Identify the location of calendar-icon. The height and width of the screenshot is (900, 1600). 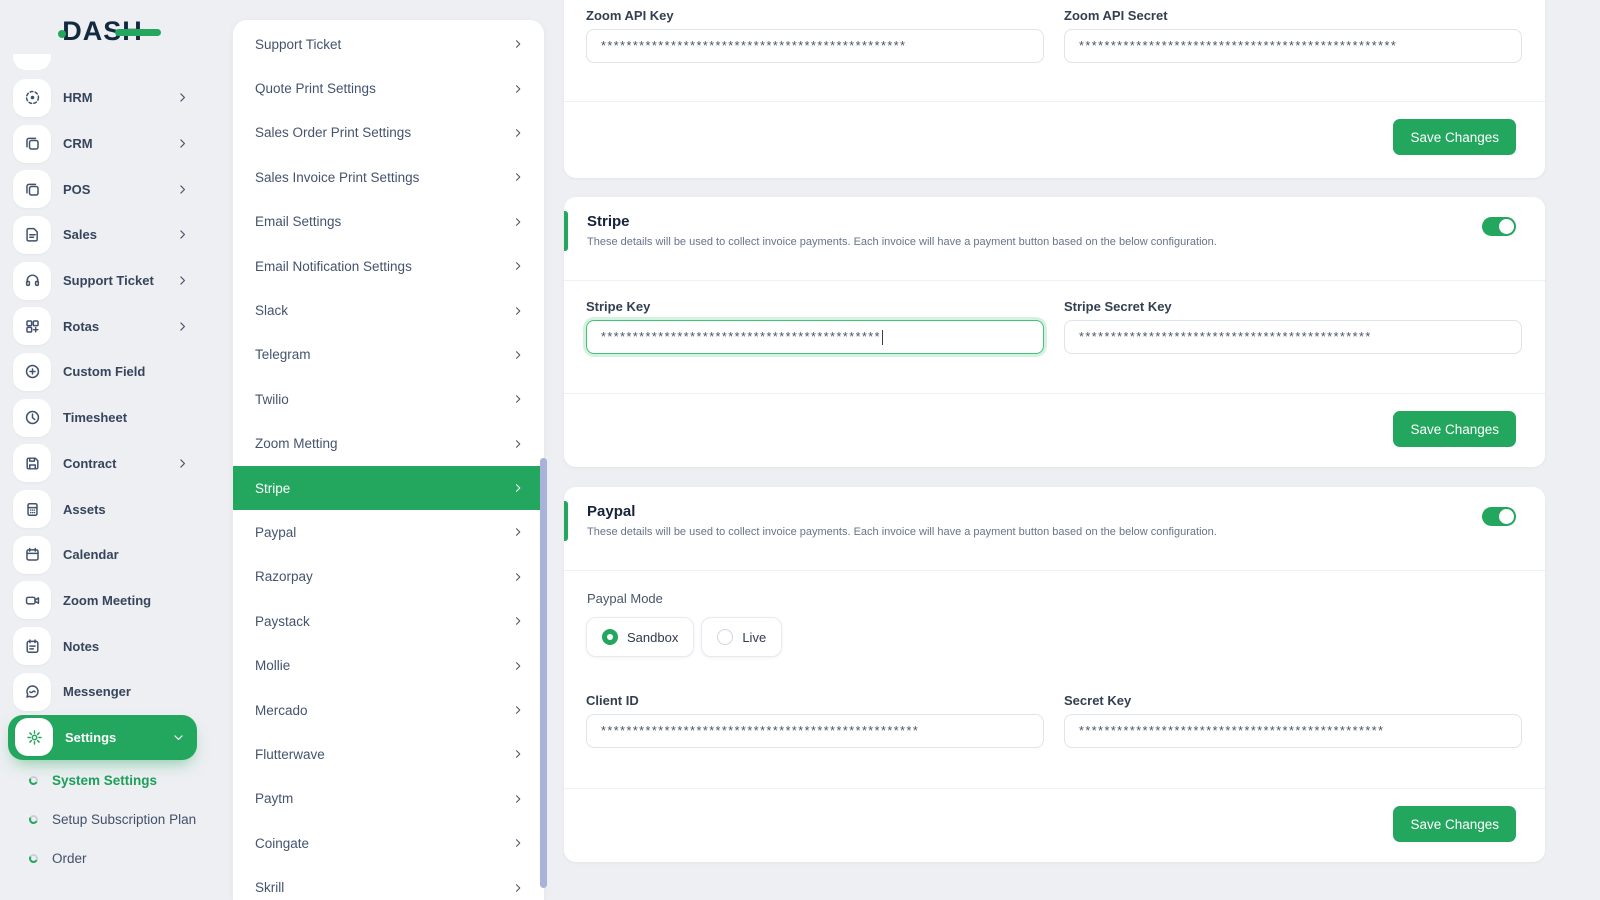
(32, 554).